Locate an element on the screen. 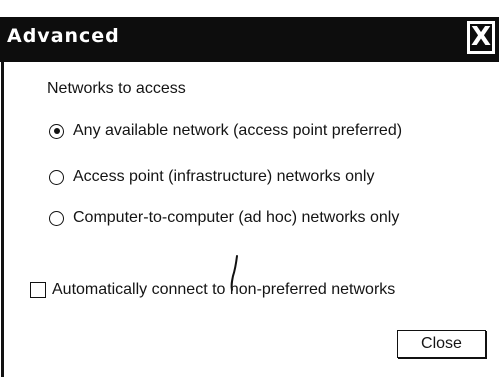 The image size is (499, 377). checkbox-unchecked-icon is located at coordinates (38, 290).